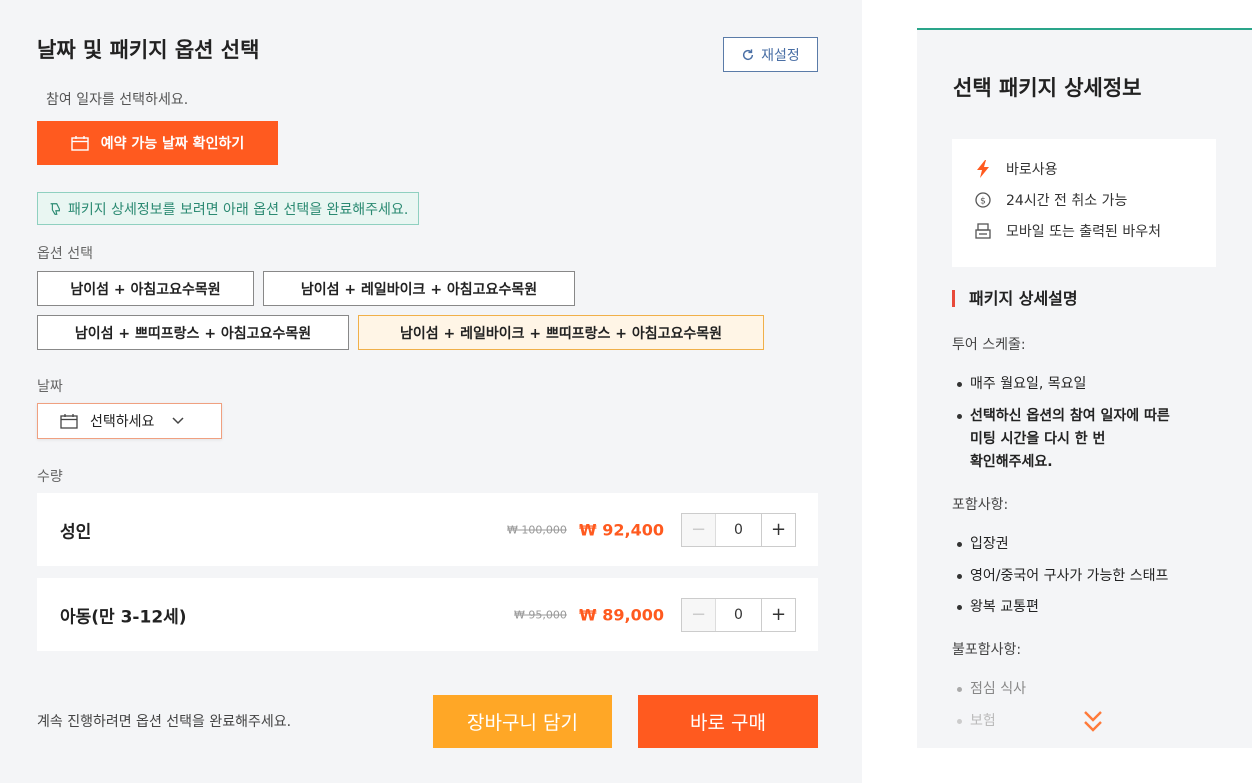 This screenshot has width=1252, height=783. What do you see at coordinates (193, 332) in the screenshot?
I see `option-button-2: 남이섬 + 쁘띠프랑스 + 아침고요수목원` at bounding box center [193, 332].